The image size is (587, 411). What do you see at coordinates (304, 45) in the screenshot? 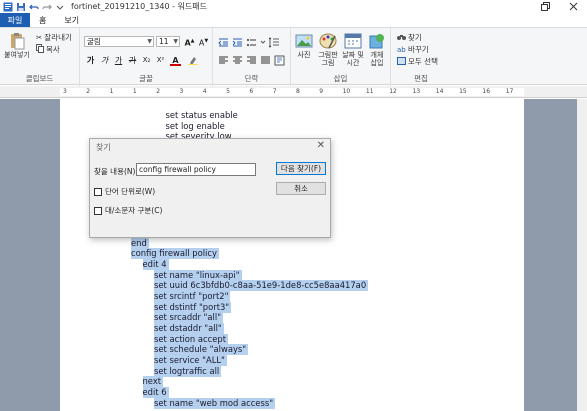
I see `picture-button: 사진` at bounding box center [304, 45].